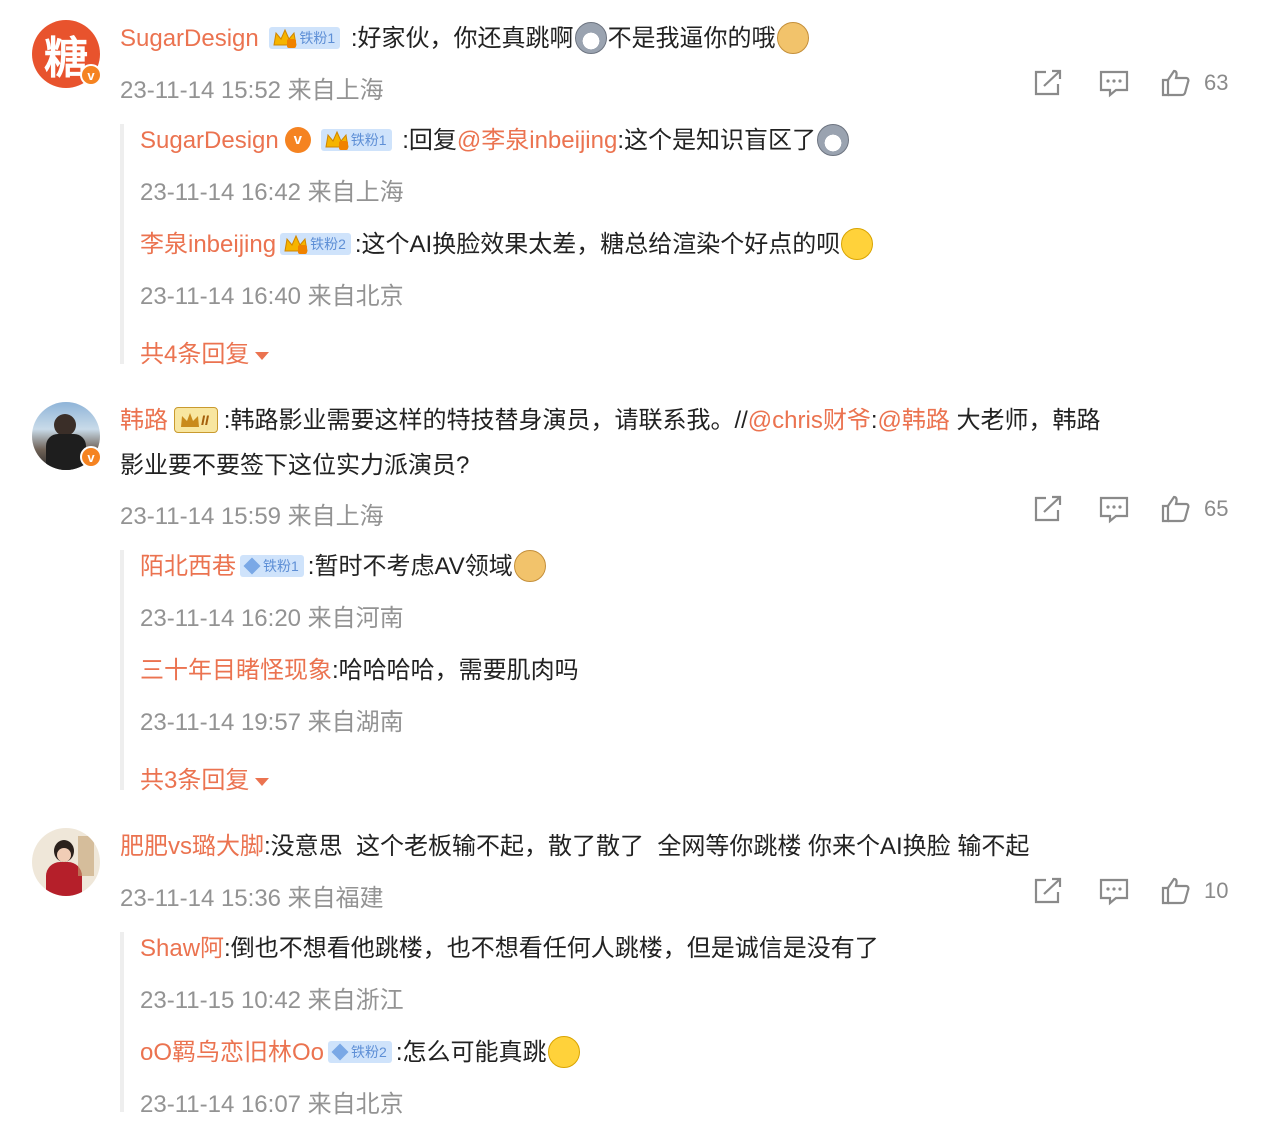  Describe the element at coordinates (272, 192) in the screenshot. I see `reply-time: 23-11-14 16:42 来自上海` at that location.